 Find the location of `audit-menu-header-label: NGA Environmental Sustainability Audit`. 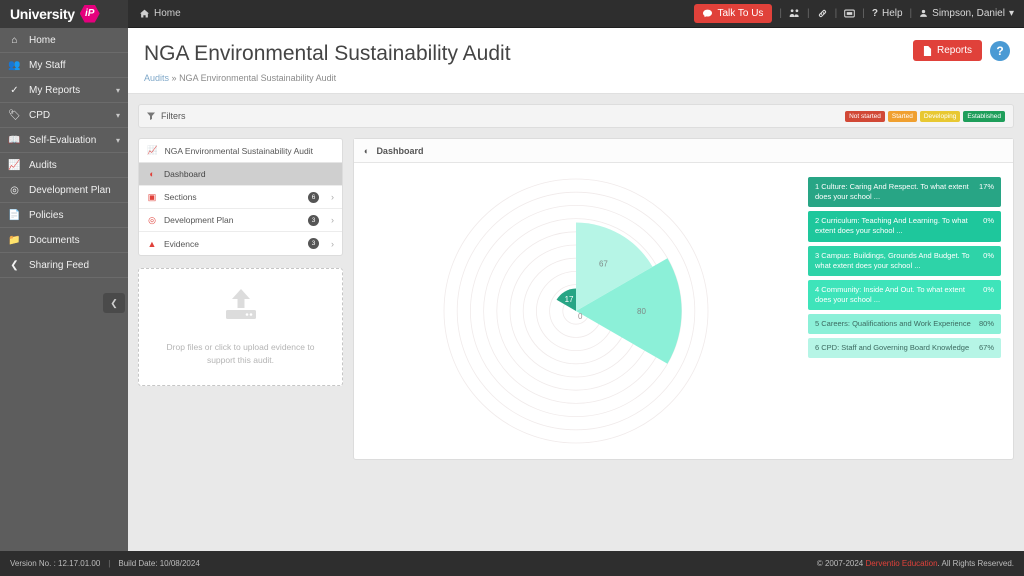

audit-menu-header-label: NGA Environmental Sustainability Audit is located at coordinates (238, 150).